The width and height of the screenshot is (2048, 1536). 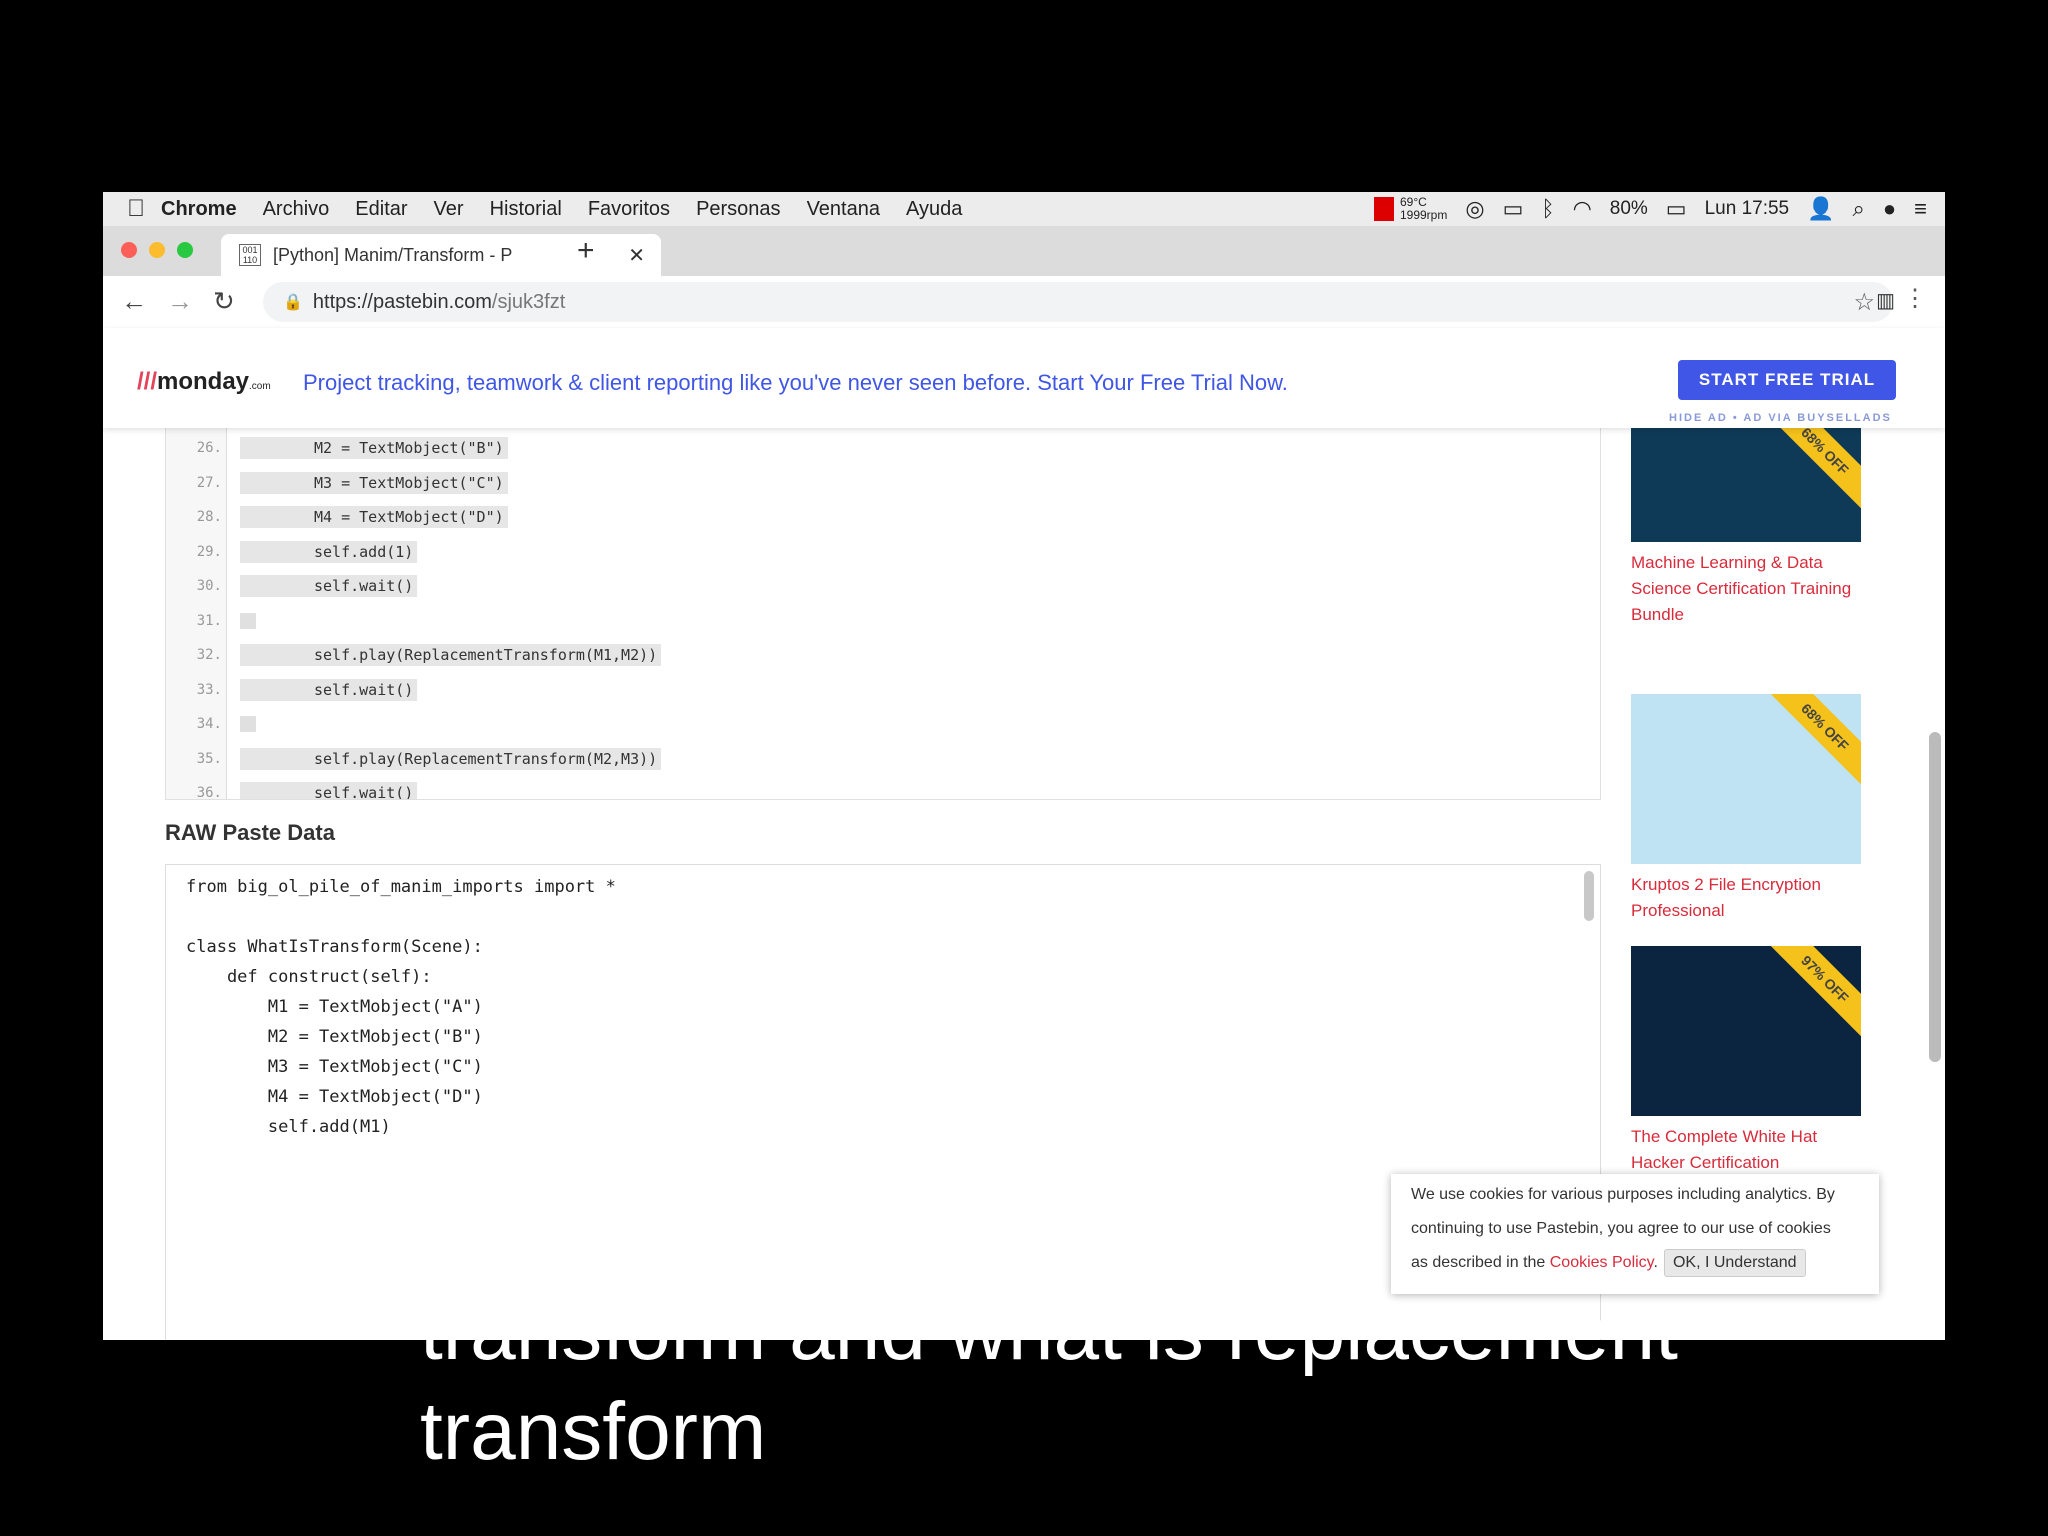 What do you see at coordinates (337, 517) in the screenshot?
I see `code-line: 28. M4 = TextMobject("D")` at bounding box center [337, 517].